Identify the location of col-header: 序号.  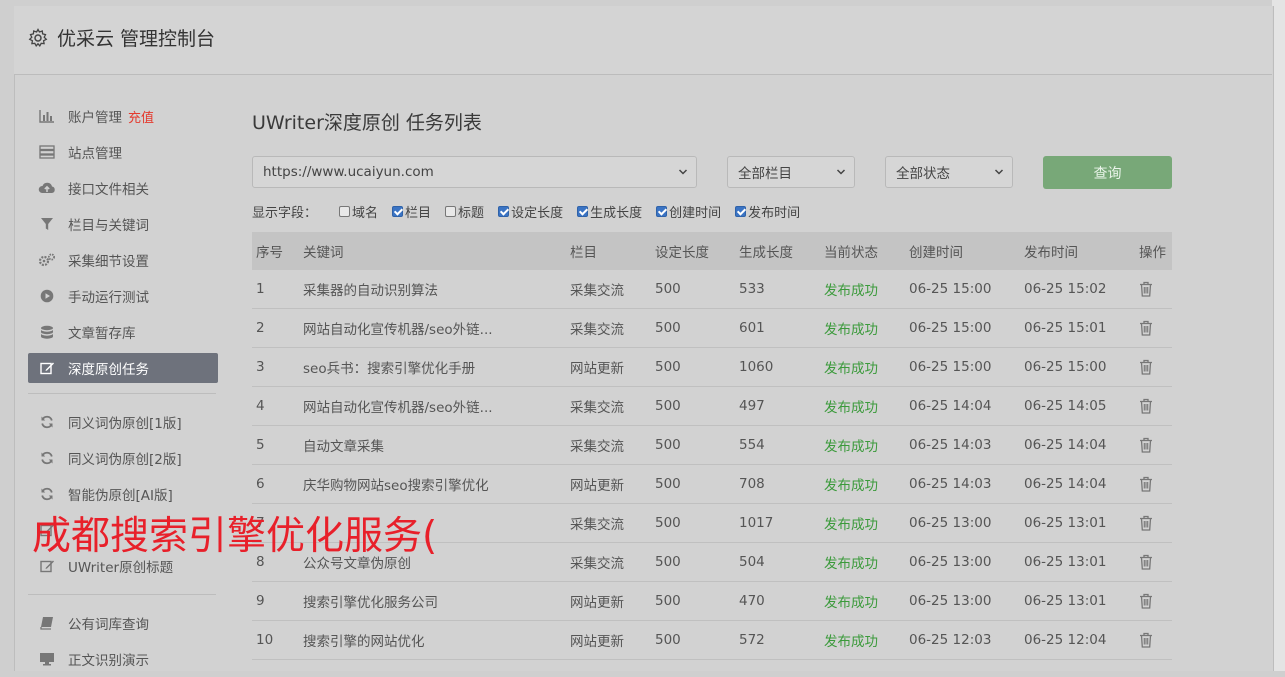
(277, 251).